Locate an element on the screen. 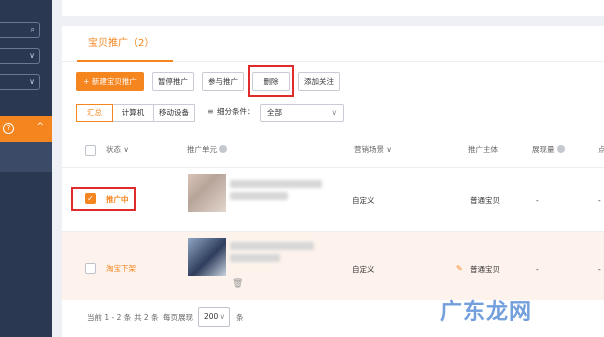  filter-select: 全部 ∨ is located at coordinates (302, 113).